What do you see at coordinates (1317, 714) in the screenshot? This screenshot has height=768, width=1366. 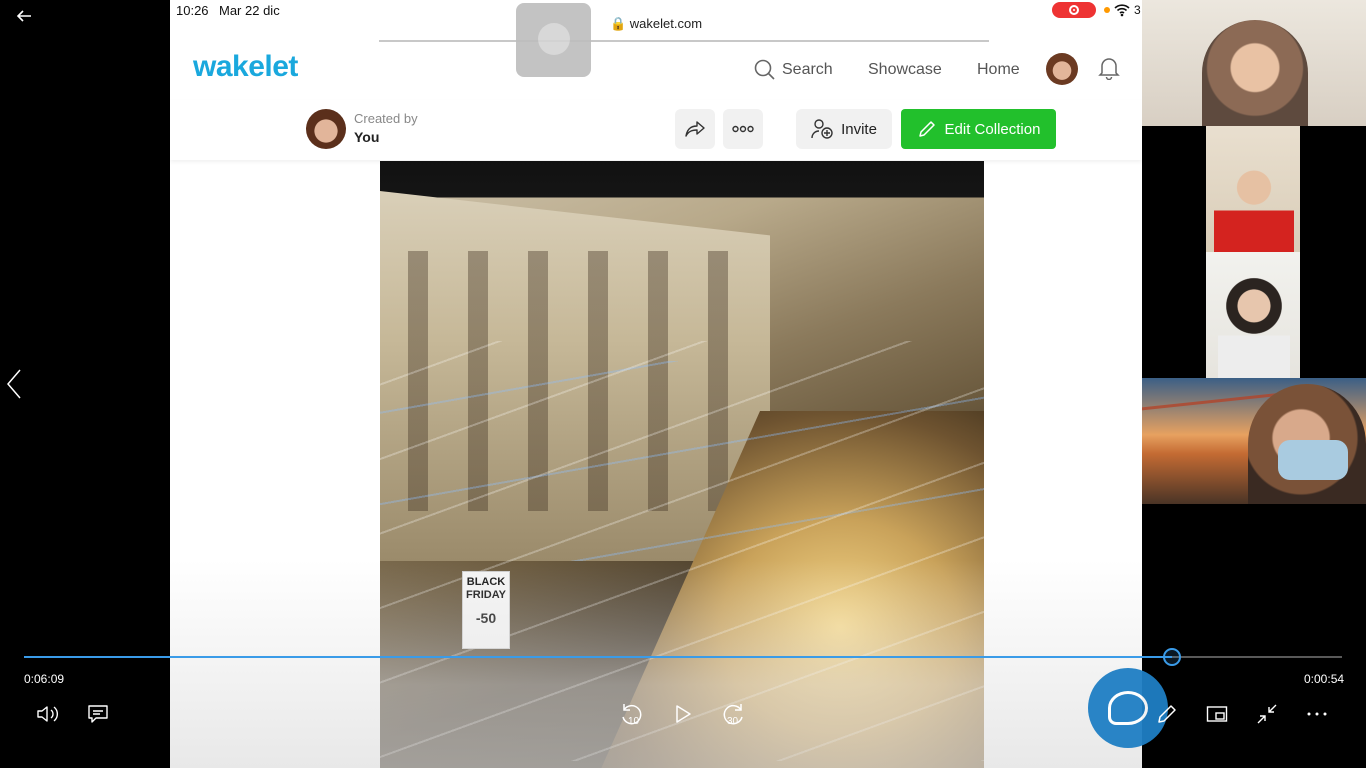 I see `more-options-icon` at bounding box center [1317, 714].